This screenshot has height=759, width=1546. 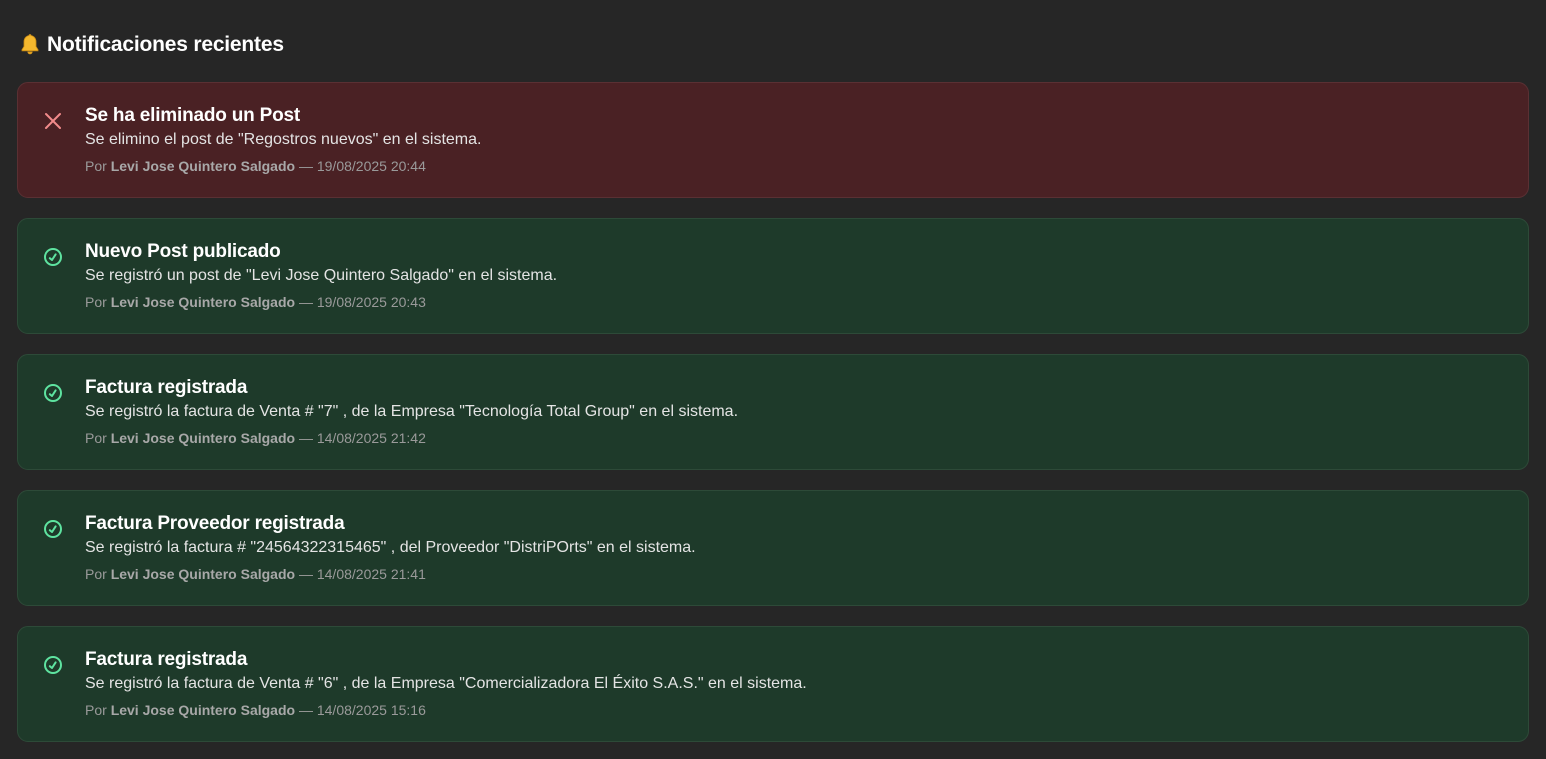 What do you see at coordinates (371, 302) in the screenshot?
I see `notification-datetime: 19/08/2025 20:43` at bounding box center [371, 302].